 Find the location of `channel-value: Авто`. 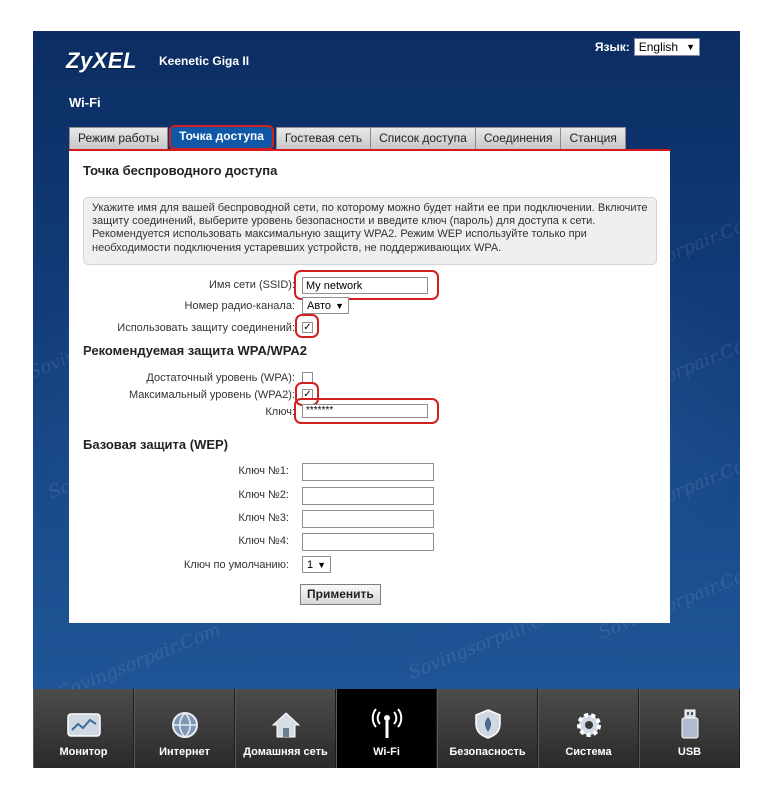

channel-value: Авто is located at coordinates (319, 305).